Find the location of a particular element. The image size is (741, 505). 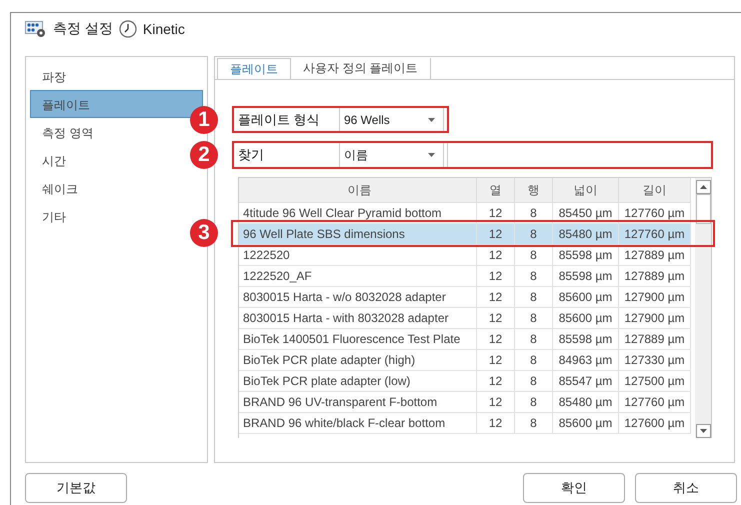

search-field-dropdown: 이름 is located at coordinates (392, 155).